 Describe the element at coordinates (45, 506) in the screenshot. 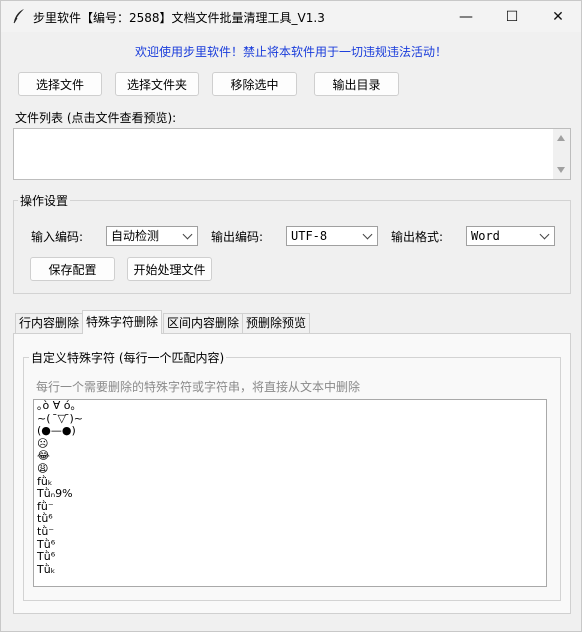

I see `text-line: fǜ⁻` at that location.